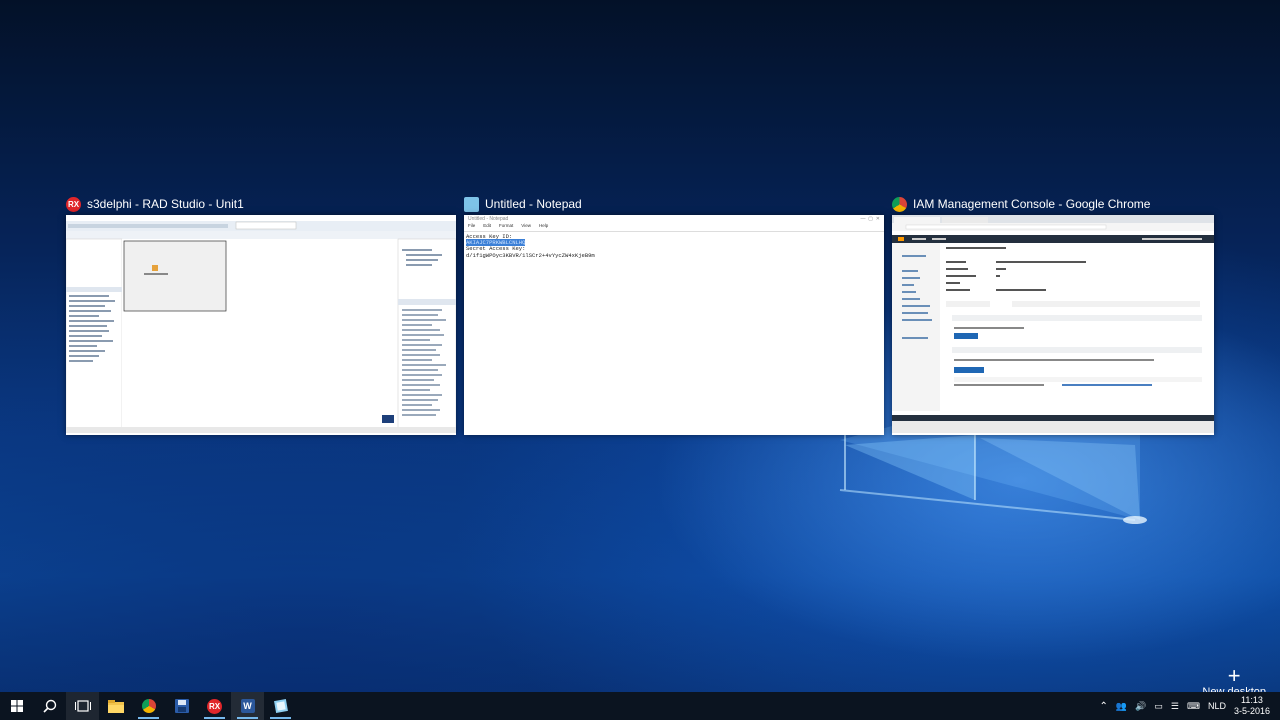 Image resolution: width=1280 pixels, height=720 pixels. What do you see at coordinates (1252, 700) in the screenshot?
I see `clock-time: 11:13` at bounding box center [1252, 700].